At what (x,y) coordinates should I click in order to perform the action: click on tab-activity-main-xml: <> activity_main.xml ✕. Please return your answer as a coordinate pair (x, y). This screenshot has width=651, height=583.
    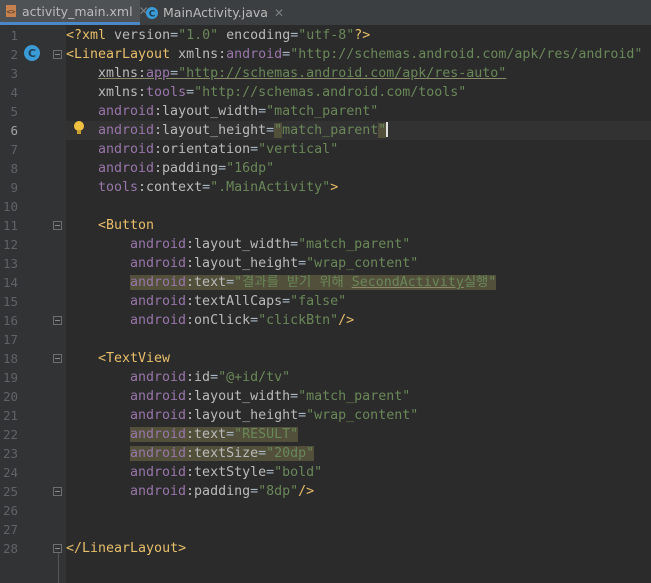
    Looking at the image, I should click on (74, 12).